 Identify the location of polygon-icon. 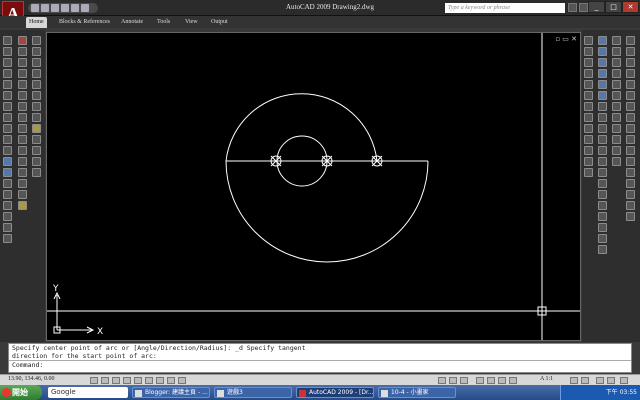
(7, 73).